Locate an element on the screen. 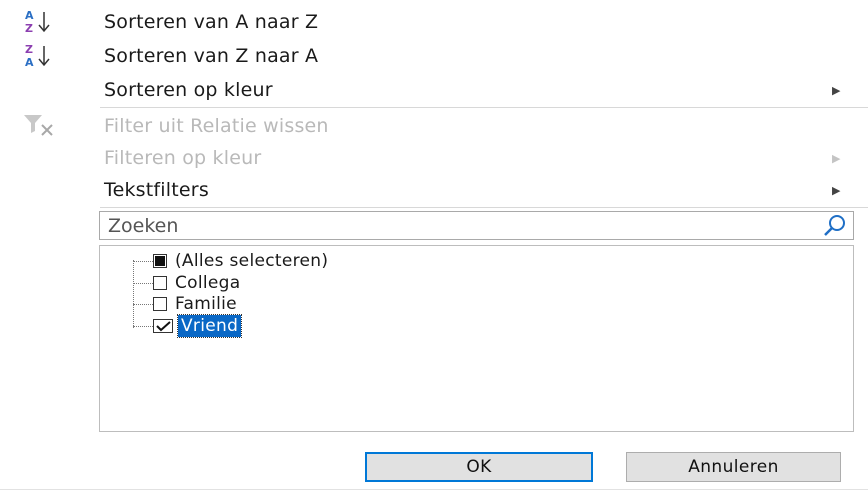  sort-descending-icon: Z A is located at coordinates (43, 56).